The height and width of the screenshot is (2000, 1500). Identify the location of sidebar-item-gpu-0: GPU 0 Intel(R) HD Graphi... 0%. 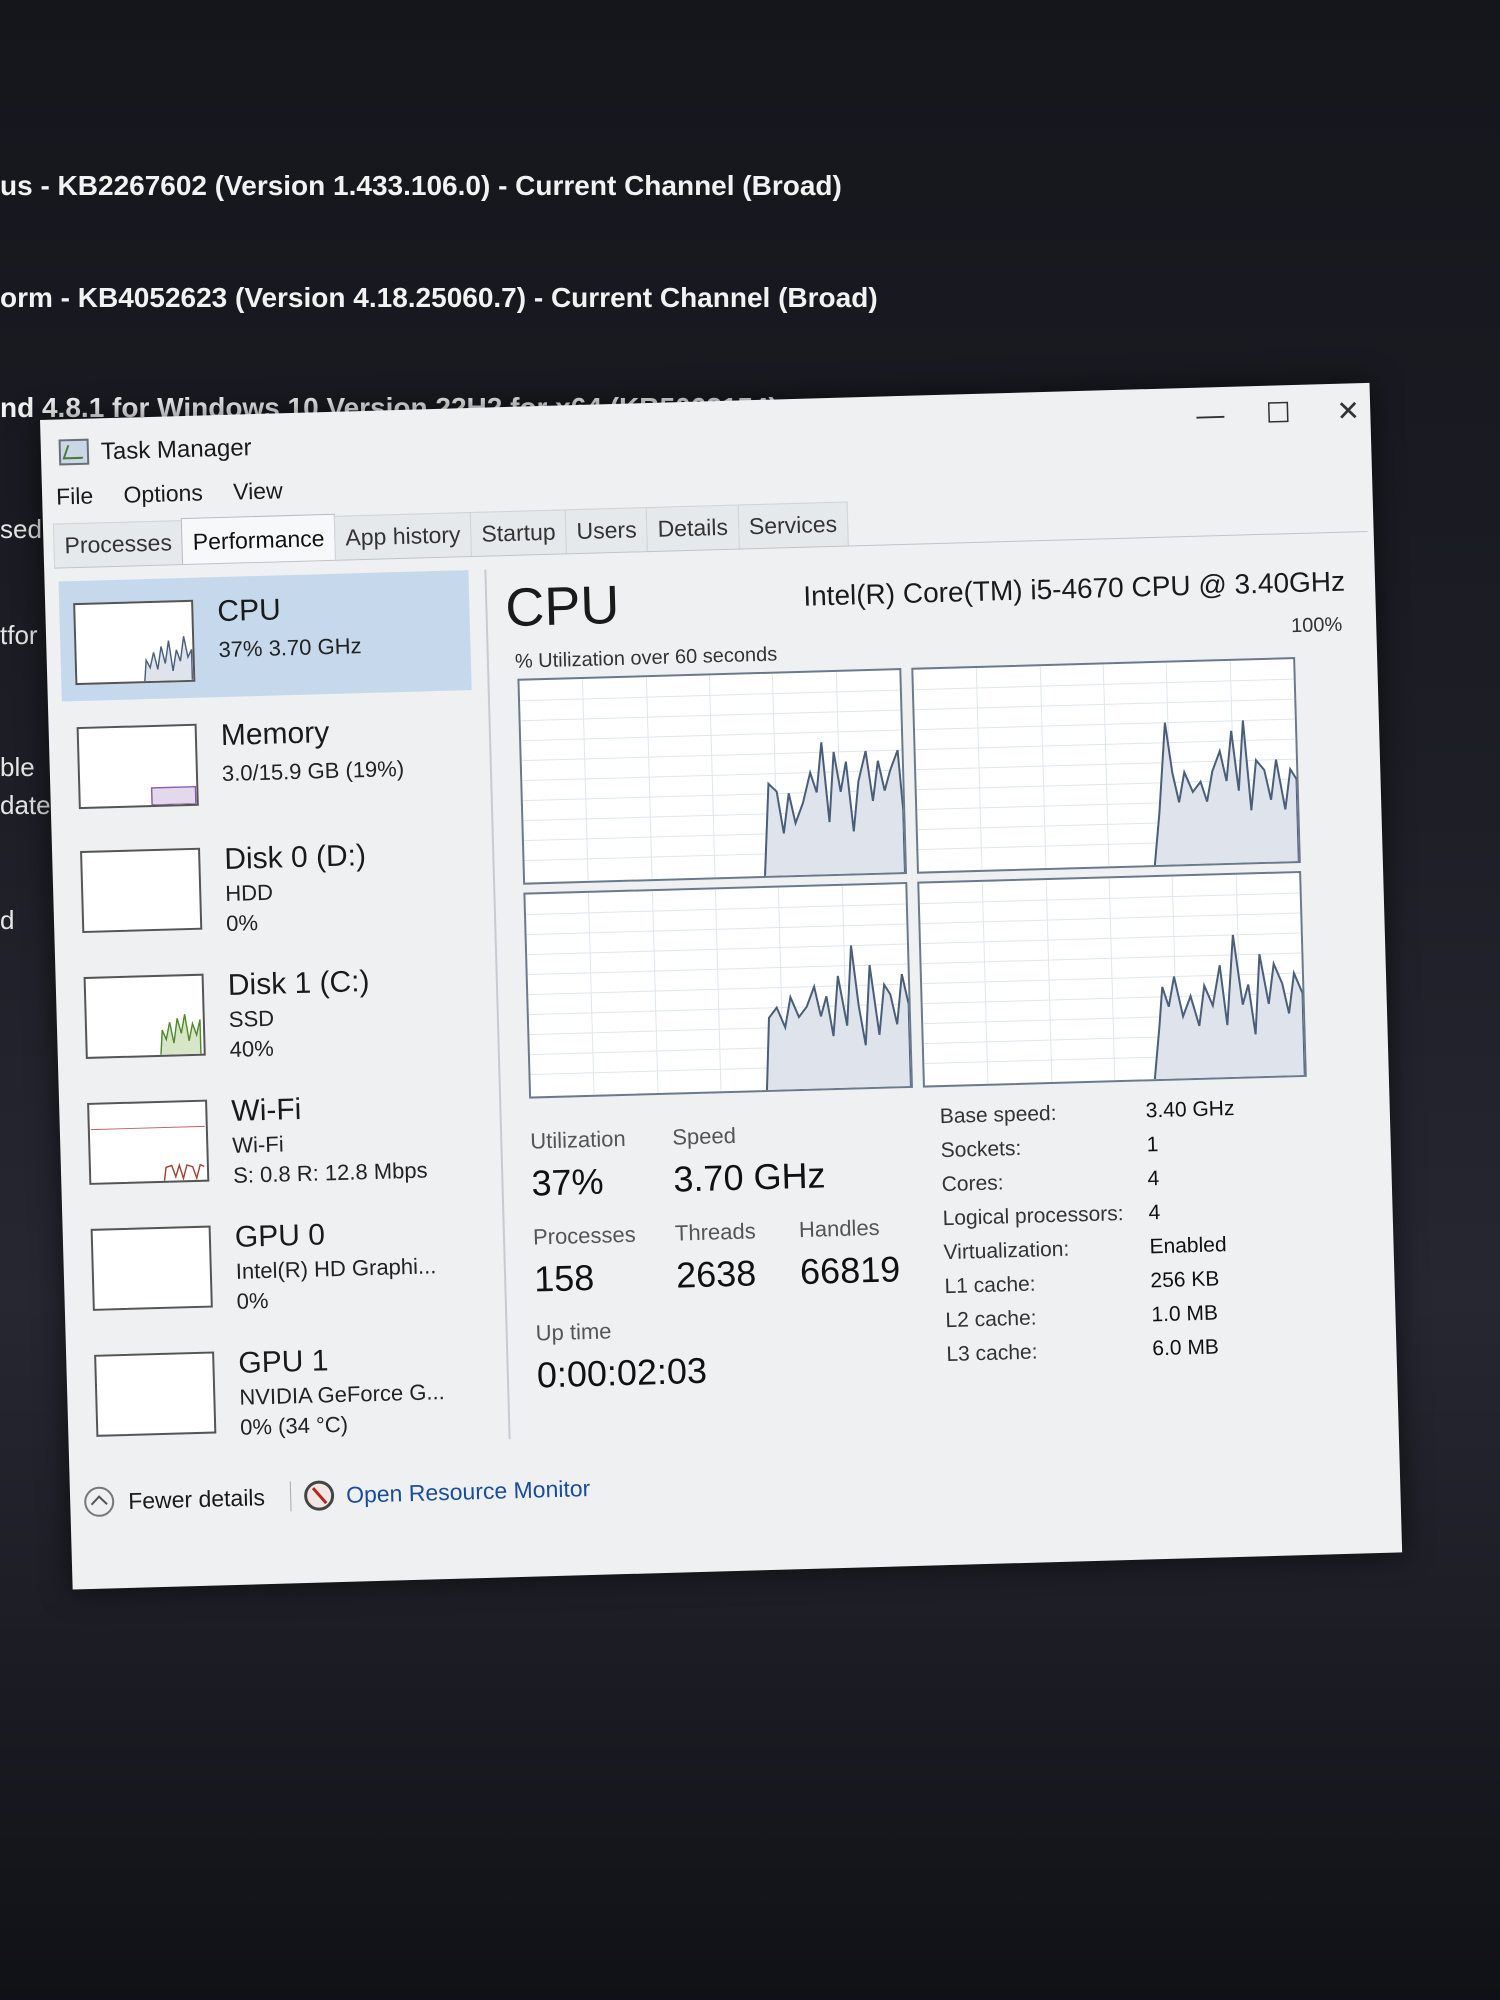
(282, 1261).